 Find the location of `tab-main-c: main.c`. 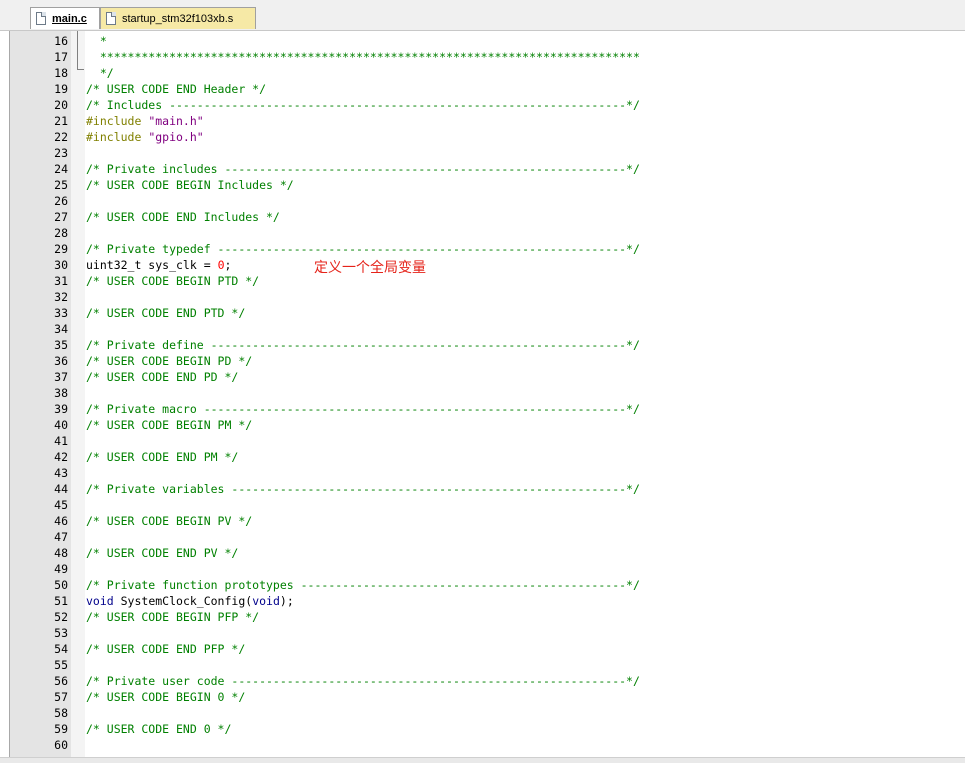

tab-main-c: main.c is located at coordinates (65, 18).